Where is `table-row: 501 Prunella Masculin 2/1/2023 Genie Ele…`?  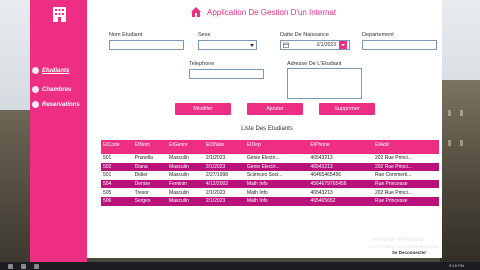 table-row: 501 Prunella Masculin 2/1/2023 Genie Ele… is located at coordinates (270, 158).